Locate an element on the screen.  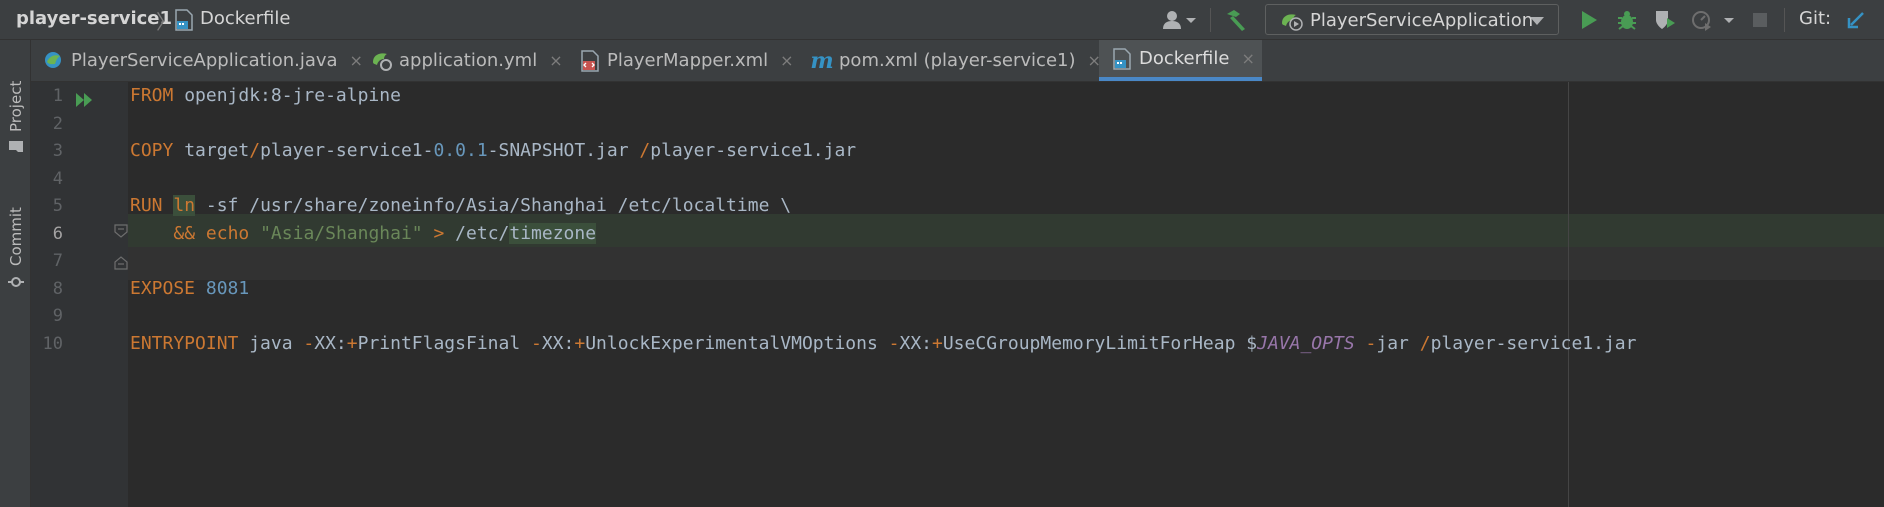
user-account-icon is located at coordinates (1180, 20).